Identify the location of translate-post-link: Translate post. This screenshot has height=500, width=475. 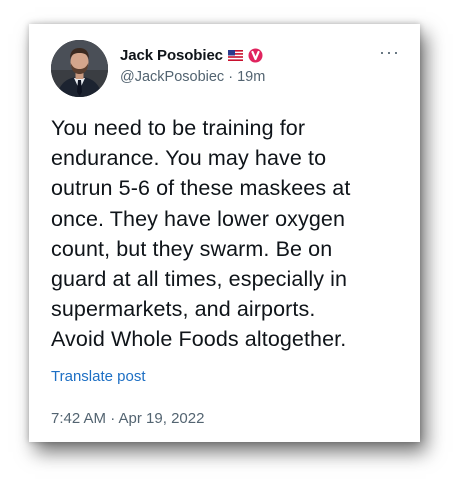
(98, 376).